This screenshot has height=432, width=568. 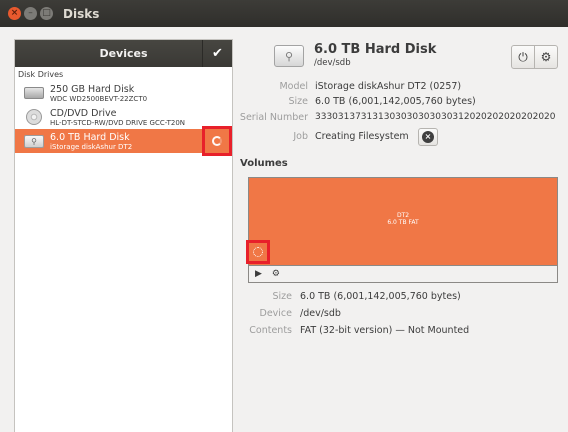 I want to click on drive-name: CD/DVD Drive, so click(x=83, y=113).